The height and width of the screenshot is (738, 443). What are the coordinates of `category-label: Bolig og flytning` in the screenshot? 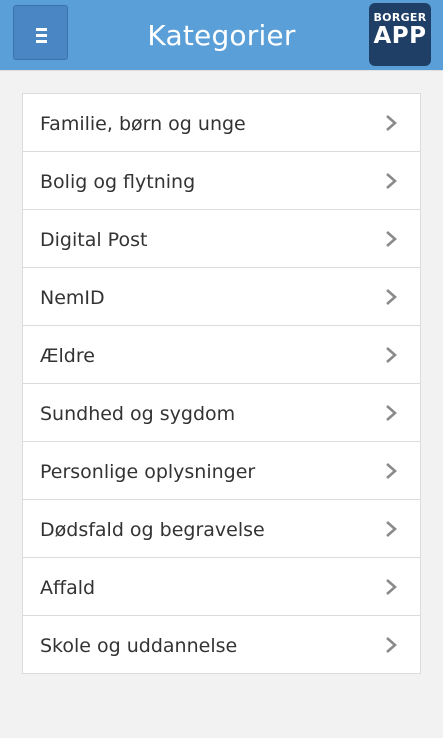 It's located at (118, 182).